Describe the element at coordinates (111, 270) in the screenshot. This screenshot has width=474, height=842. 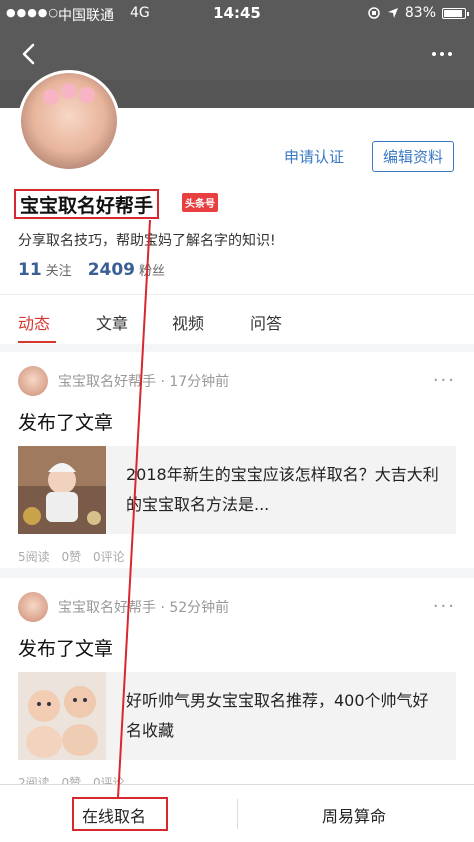
I see `followers-count: 2409` at that location.